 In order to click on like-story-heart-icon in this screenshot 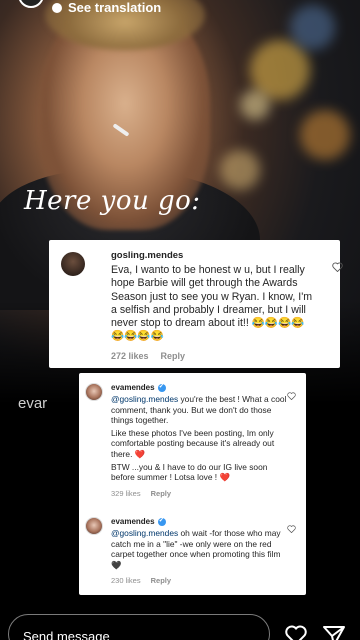, I will do `click(296, 632)`.